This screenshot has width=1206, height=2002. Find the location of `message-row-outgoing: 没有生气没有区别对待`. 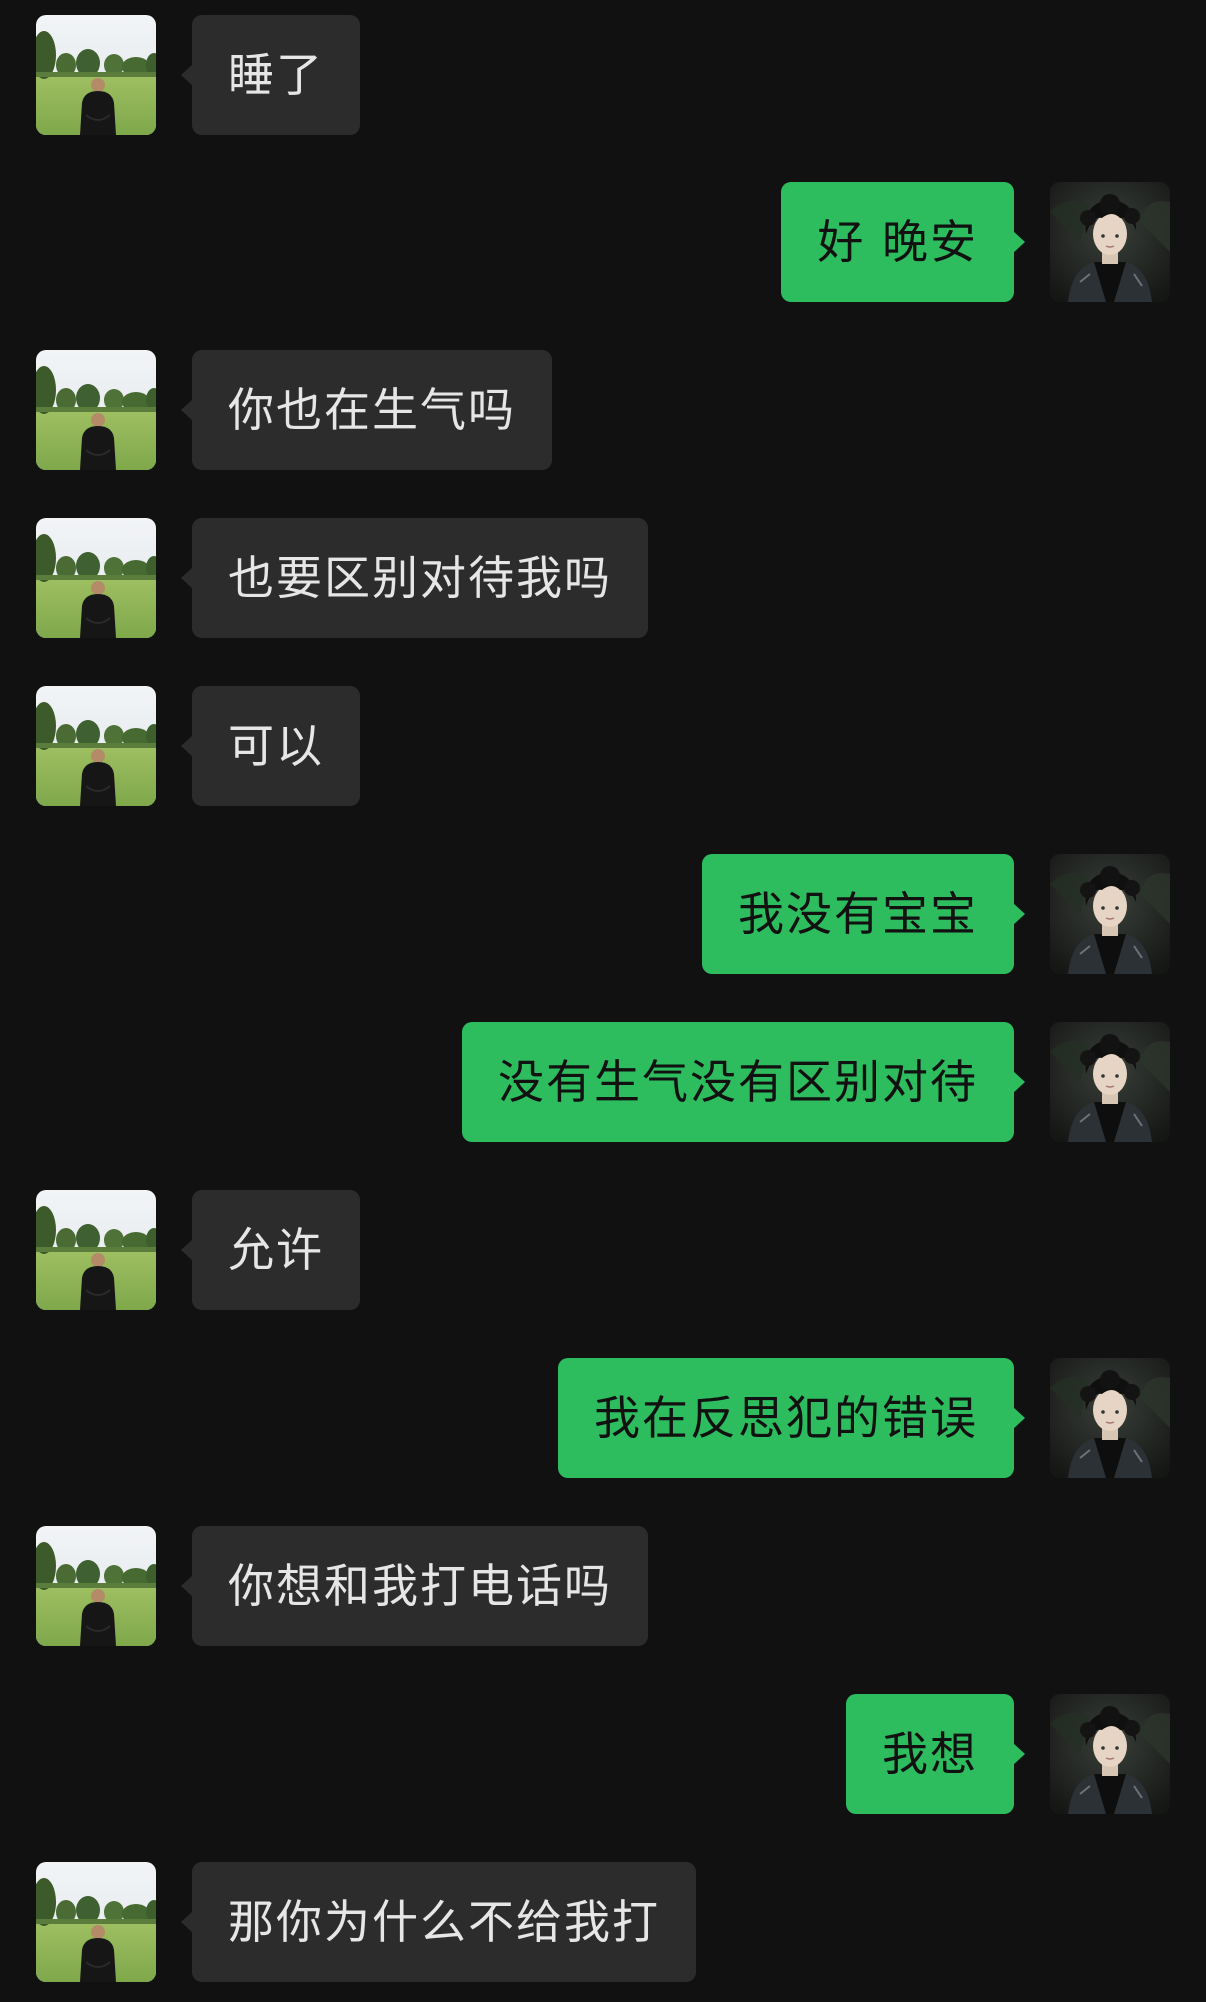

message-row-outgoing: 没有生气没有区别对待 is located at coordinates (603, 1082).